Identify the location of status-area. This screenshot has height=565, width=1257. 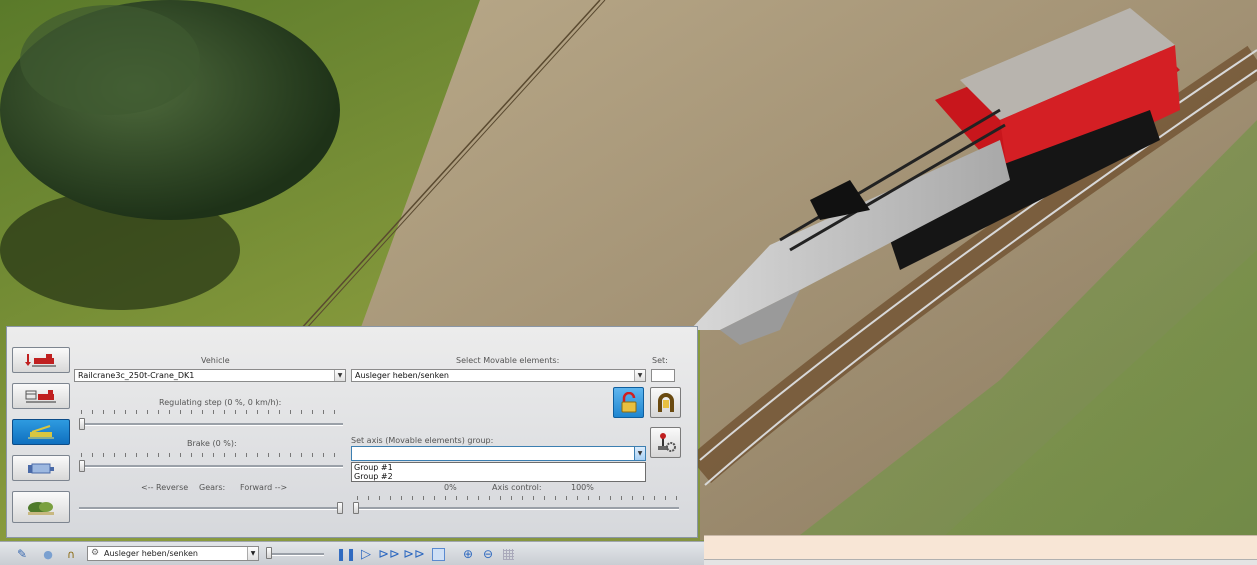
(980, 550).